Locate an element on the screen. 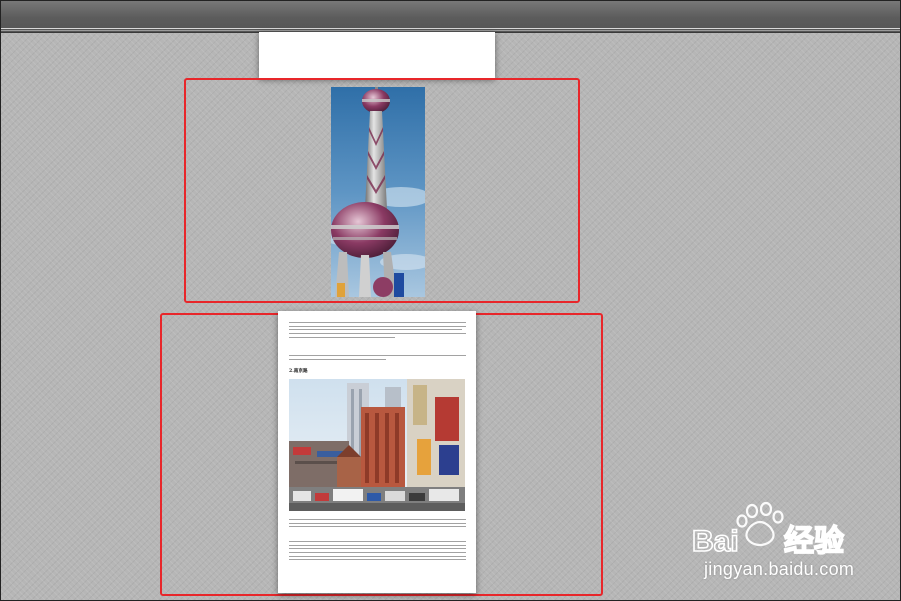 Image resolution: width=901 pixels, height=601 pixels. svg-text: 经验 is located at coordinates (814, 541).